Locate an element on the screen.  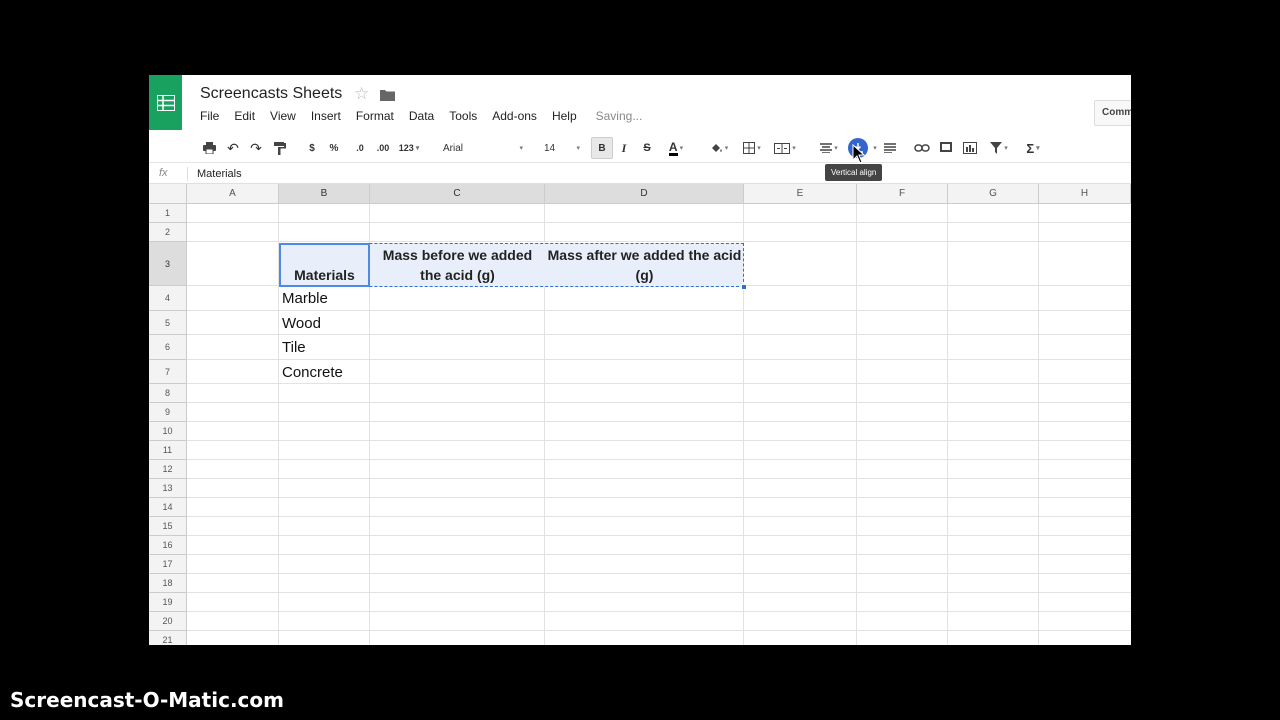
menu-tools: Tools is located at coordinates (463, 116).